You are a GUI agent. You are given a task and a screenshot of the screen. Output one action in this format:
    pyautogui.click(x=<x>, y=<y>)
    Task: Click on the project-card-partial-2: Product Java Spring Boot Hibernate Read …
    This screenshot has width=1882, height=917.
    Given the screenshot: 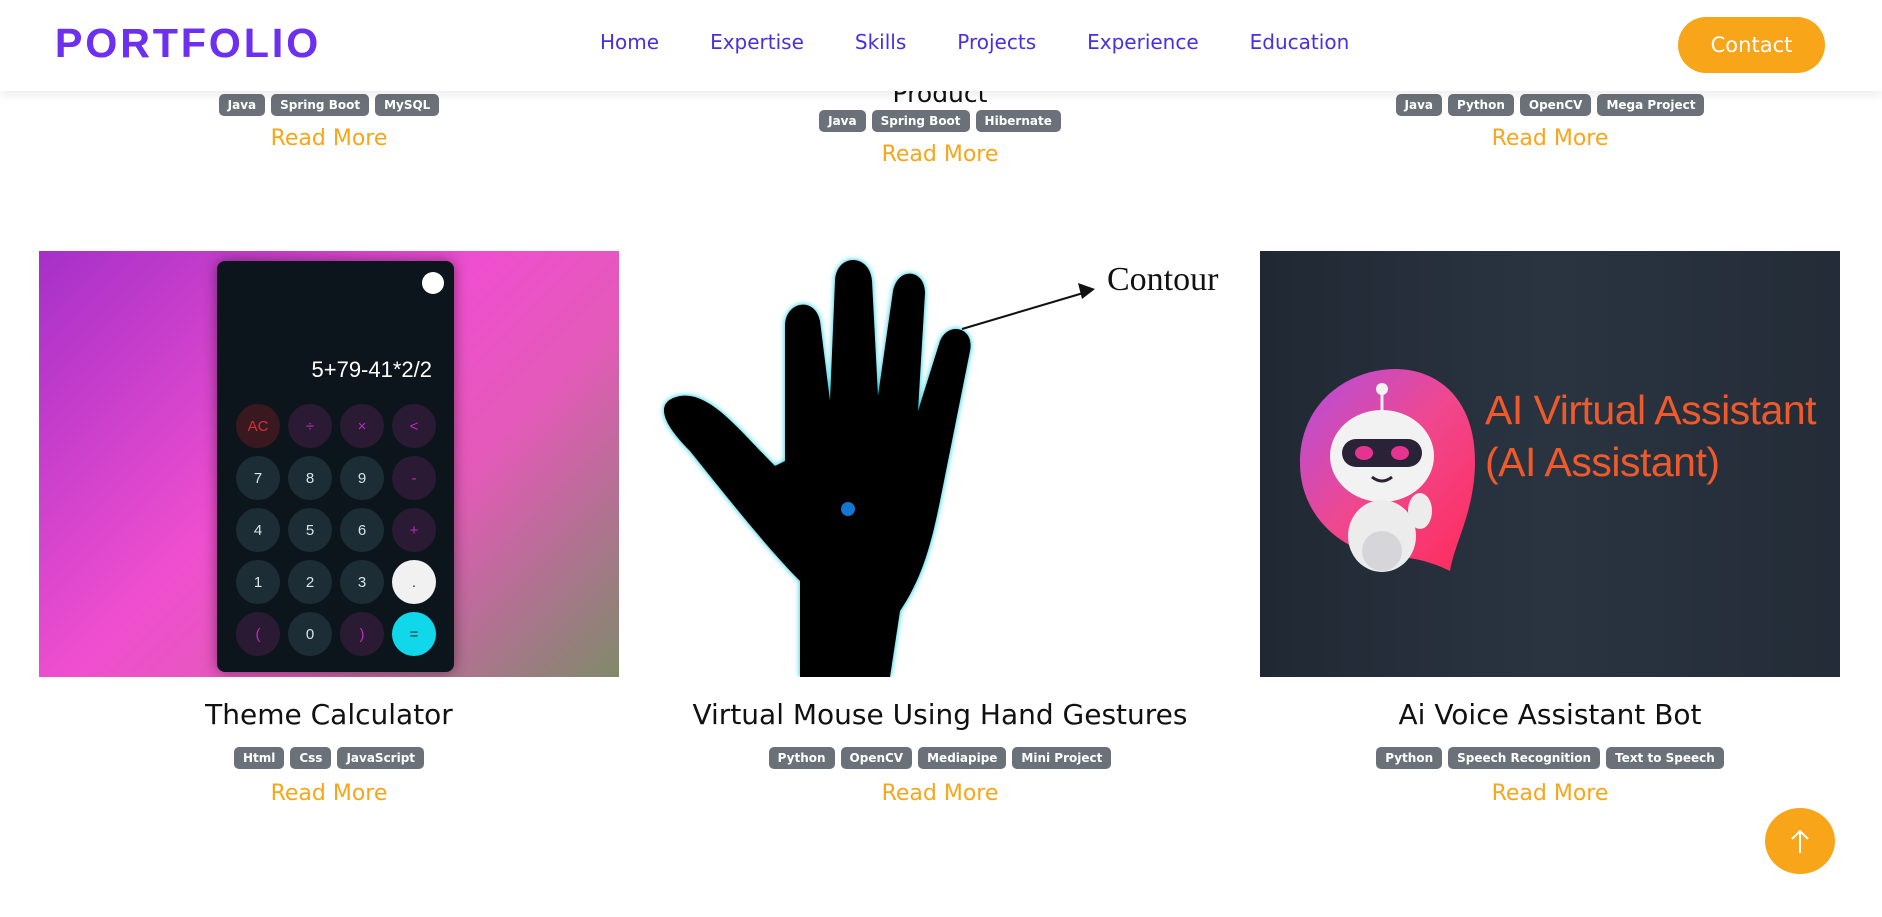 What is the action you would take?
    pyautogui.click(x=940, y=123)
    